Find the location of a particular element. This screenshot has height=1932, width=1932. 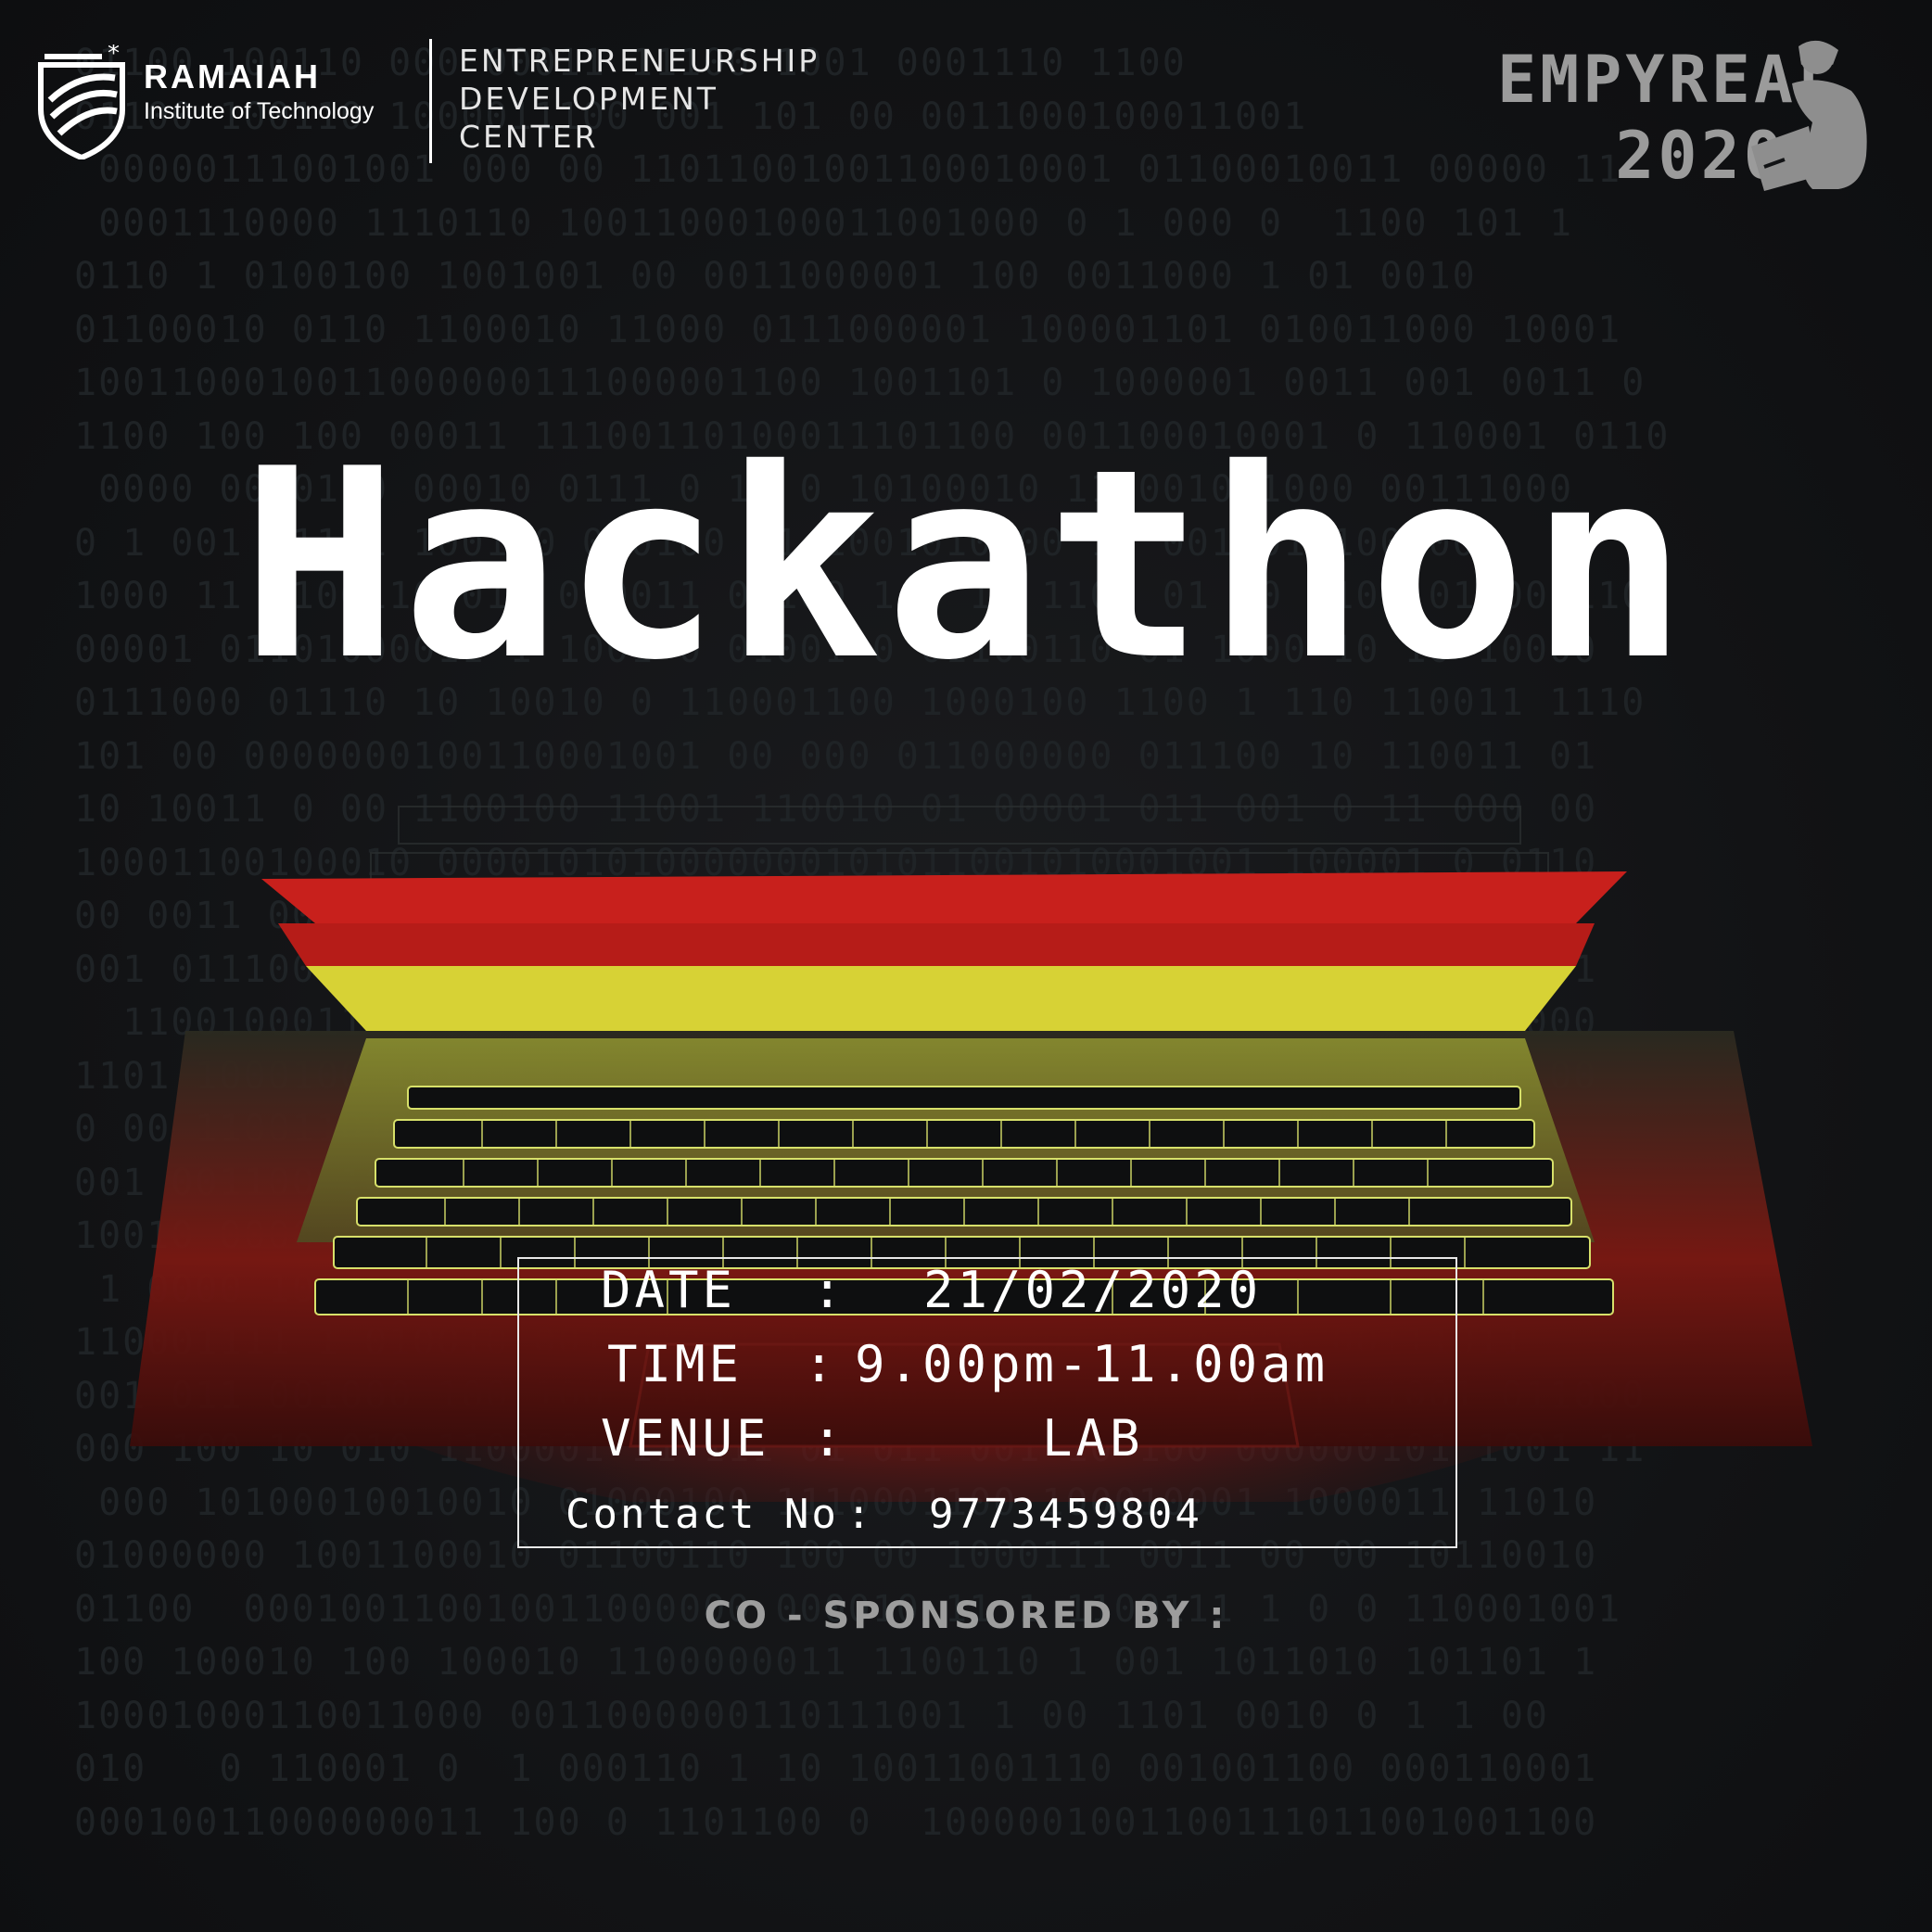

center-line-2: DEVELOPMENT is located at coordinates (588, 99).